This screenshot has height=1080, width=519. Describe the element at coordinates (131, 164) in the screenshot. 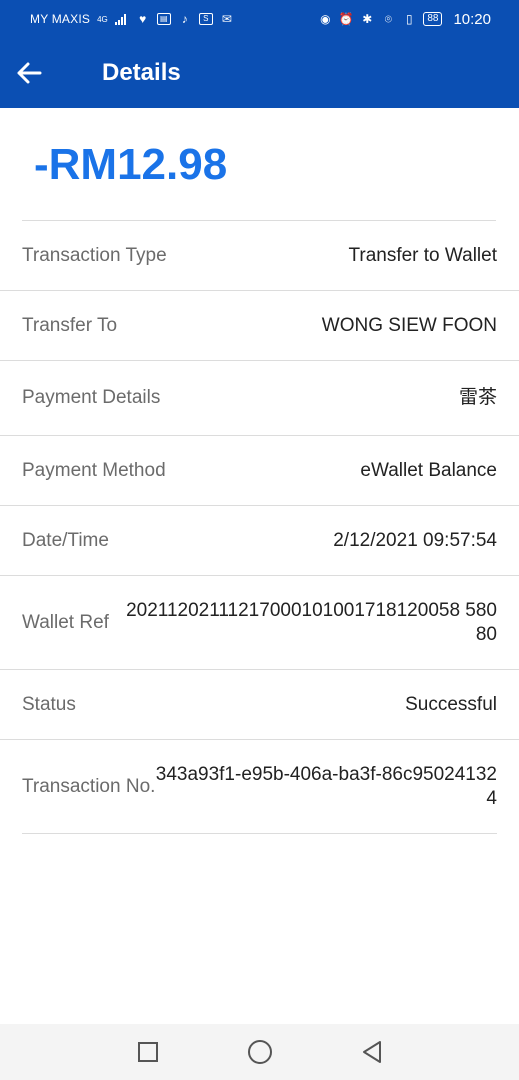

I see `transaction-amount: -RM12.98` at that location.